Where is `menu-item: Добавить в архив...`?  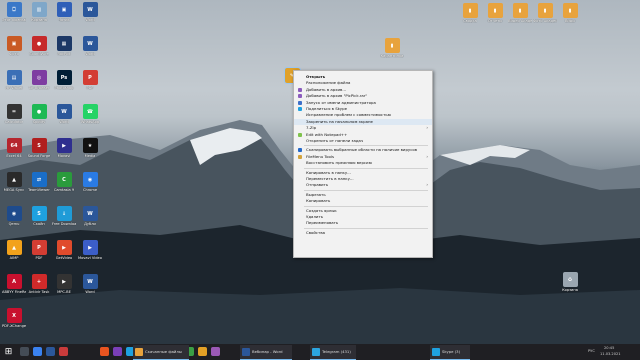 menu-item: Добавить в архив... is located at coordinates (363, 90).